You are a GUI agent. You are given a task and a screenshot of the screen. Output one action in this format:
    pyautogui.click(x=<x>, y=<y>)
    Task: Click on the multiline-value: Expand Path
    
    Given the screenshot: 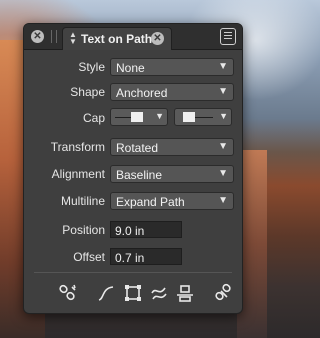 What is the action you would take?
    pyautogui.click(x=150, y=202)
    